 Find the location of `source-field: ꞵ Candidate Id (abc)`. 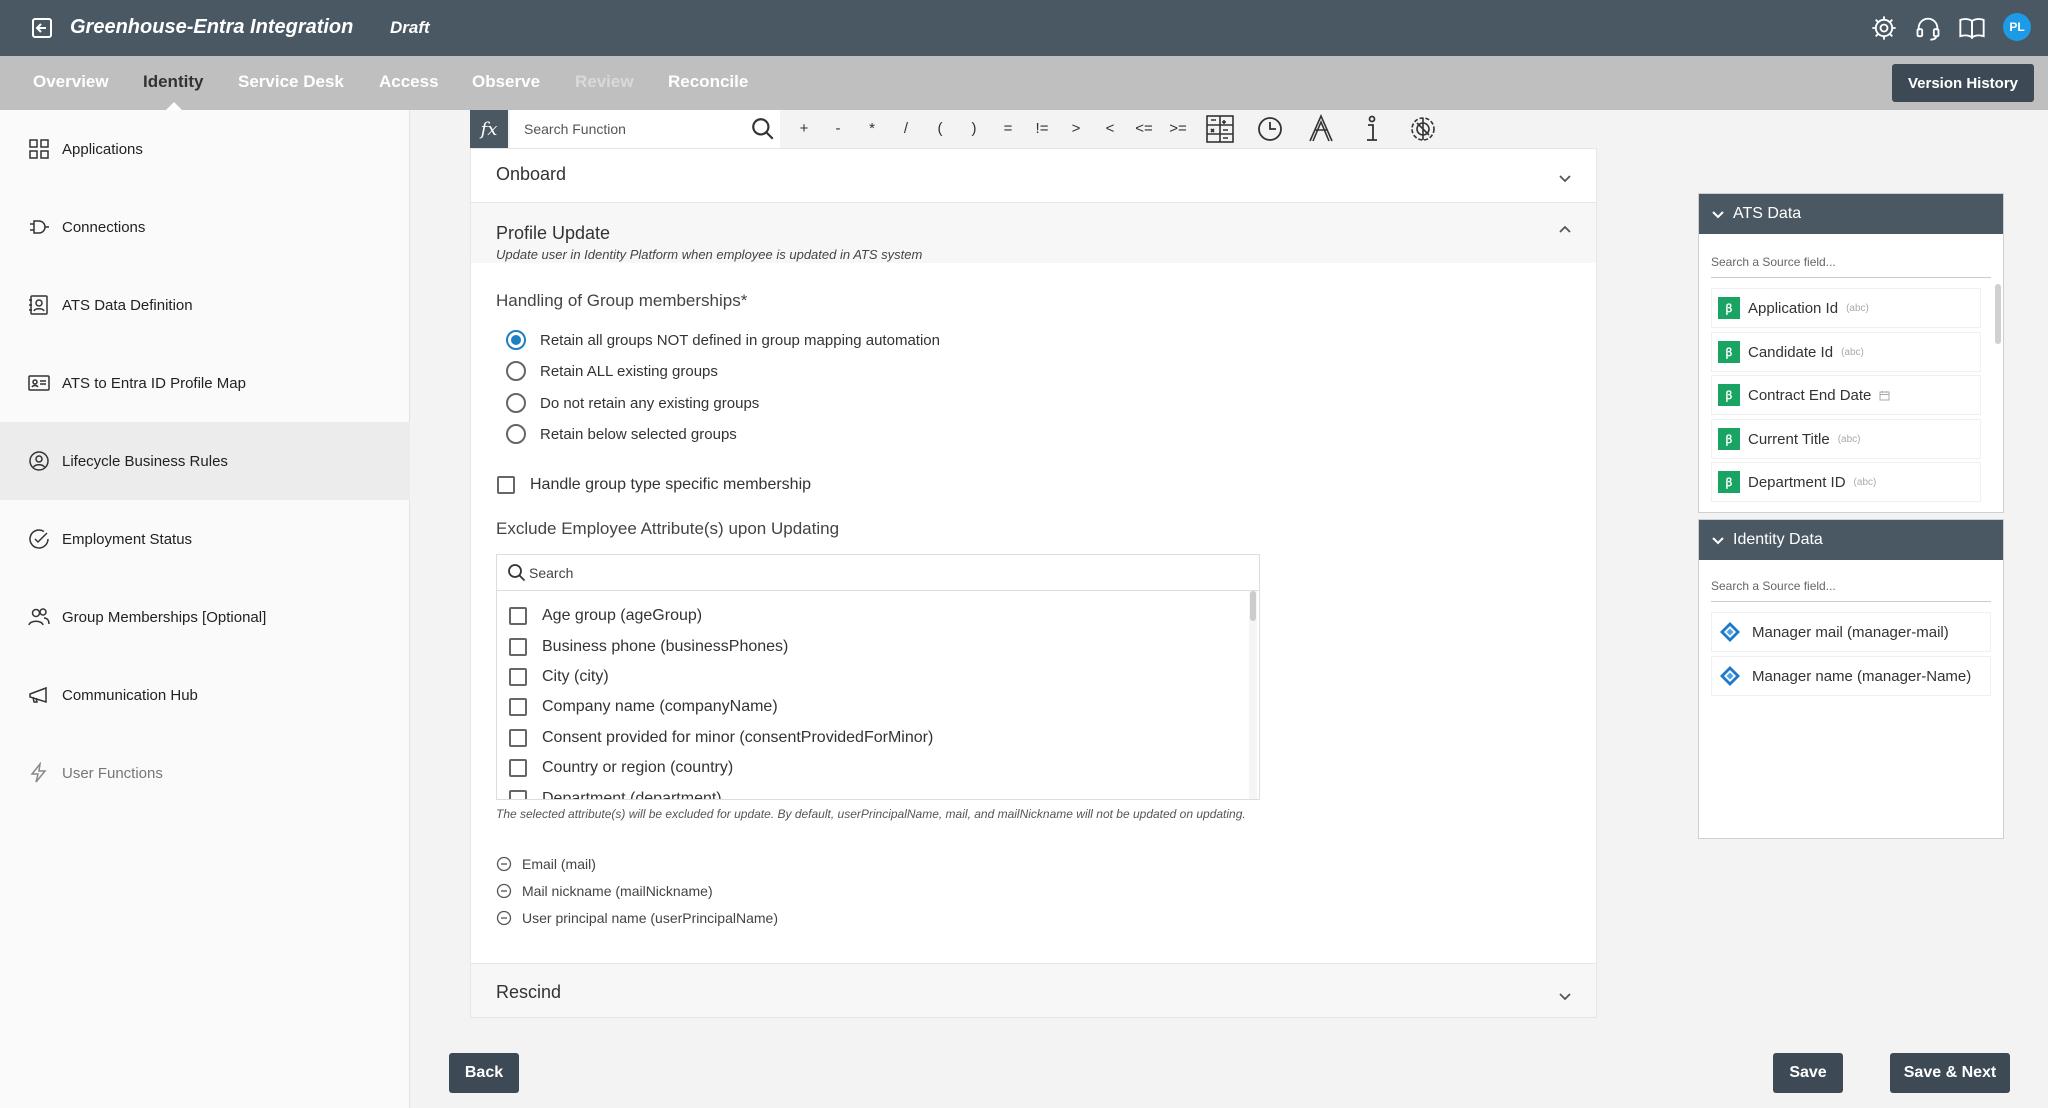

source-field: ꞵ Candidate Id (abc) is located at coordinates (1846, 352).